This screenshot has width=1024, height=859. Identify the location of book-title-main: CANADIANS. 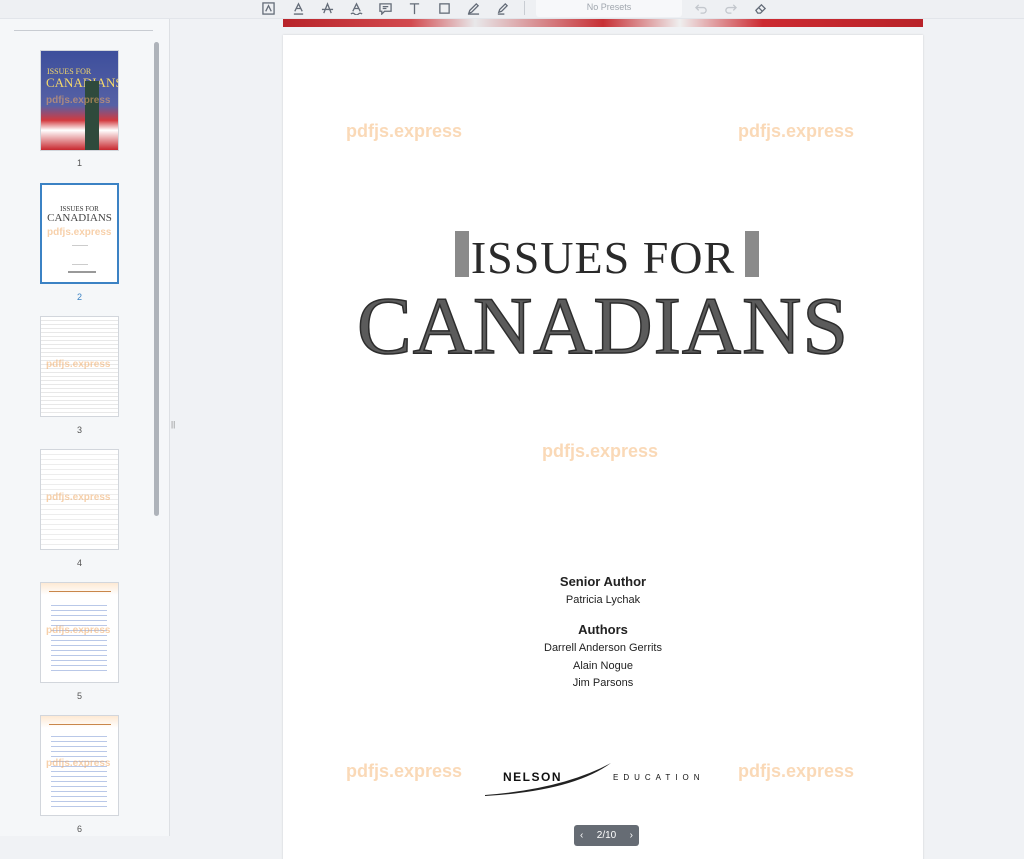
(602, 325).